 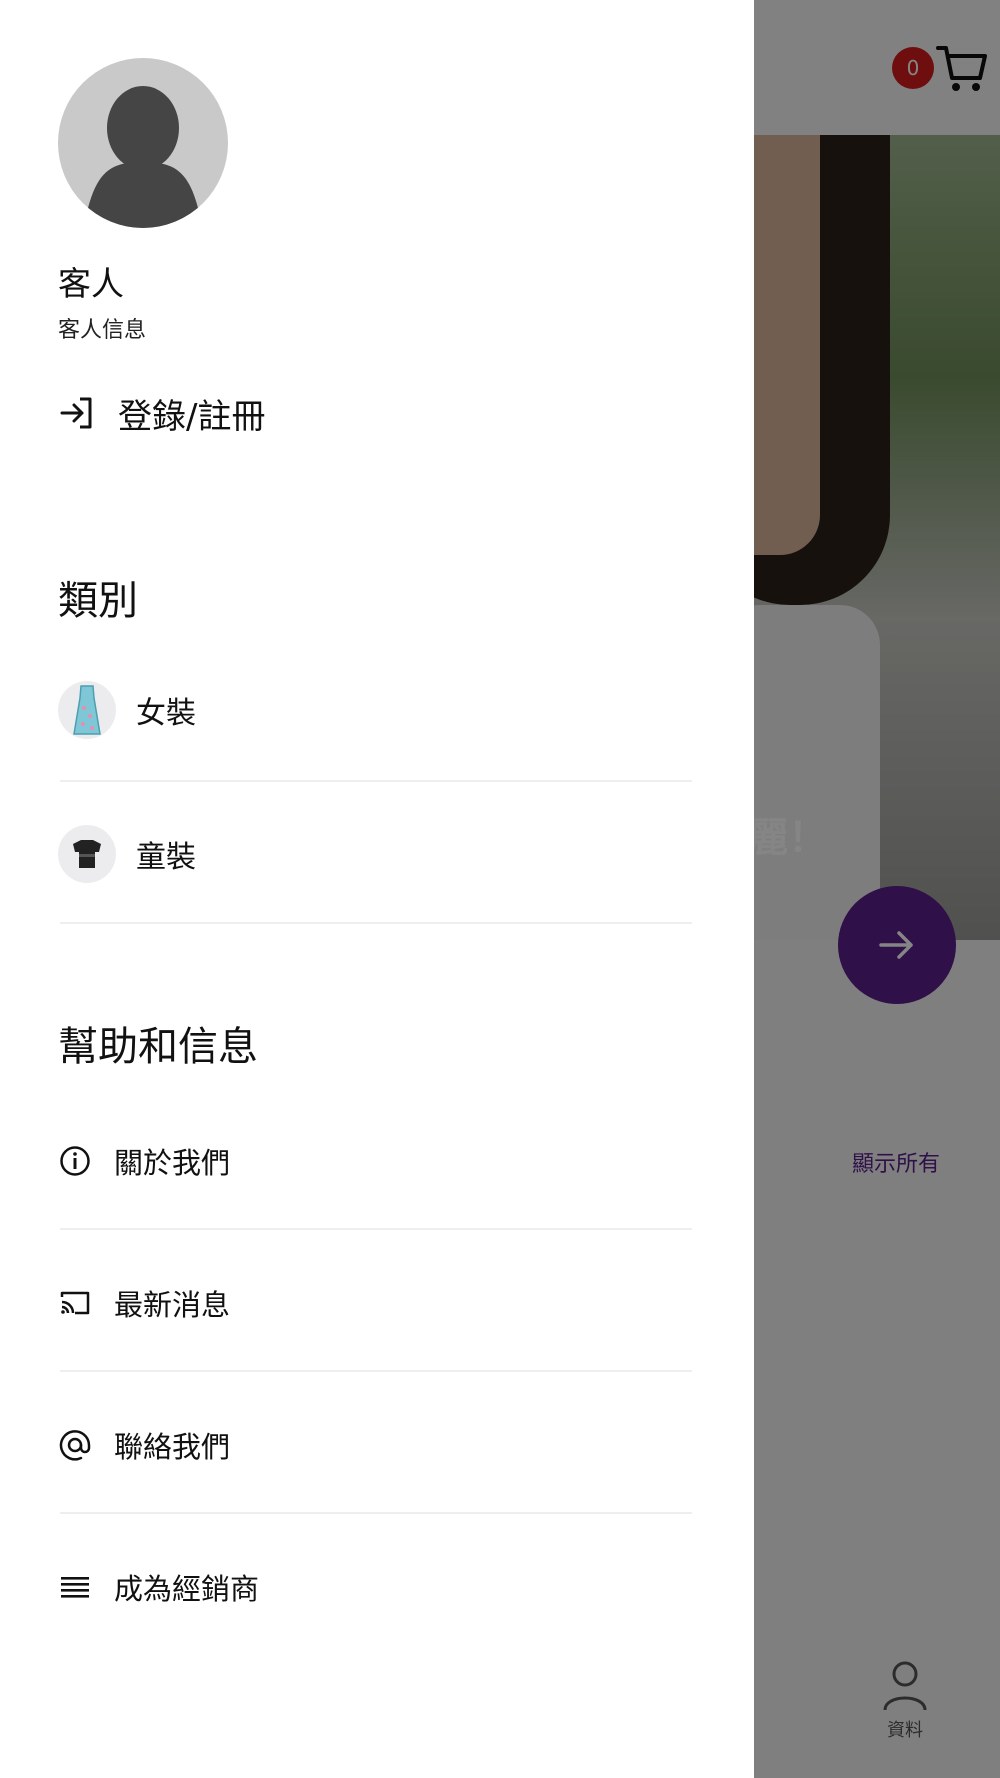 I want to click on help-info-heading: 幫助和信息, so click(x=158, y=1047).